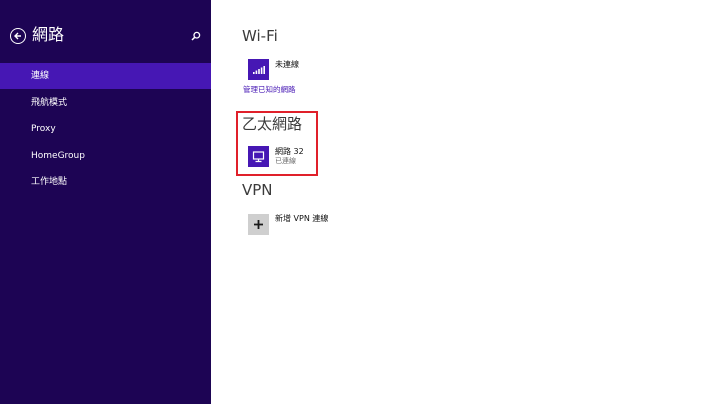  Describe the element at coordinates (260, 36) in the screenshot. I see `wifi-section-title: Wi-Fi` at that location.